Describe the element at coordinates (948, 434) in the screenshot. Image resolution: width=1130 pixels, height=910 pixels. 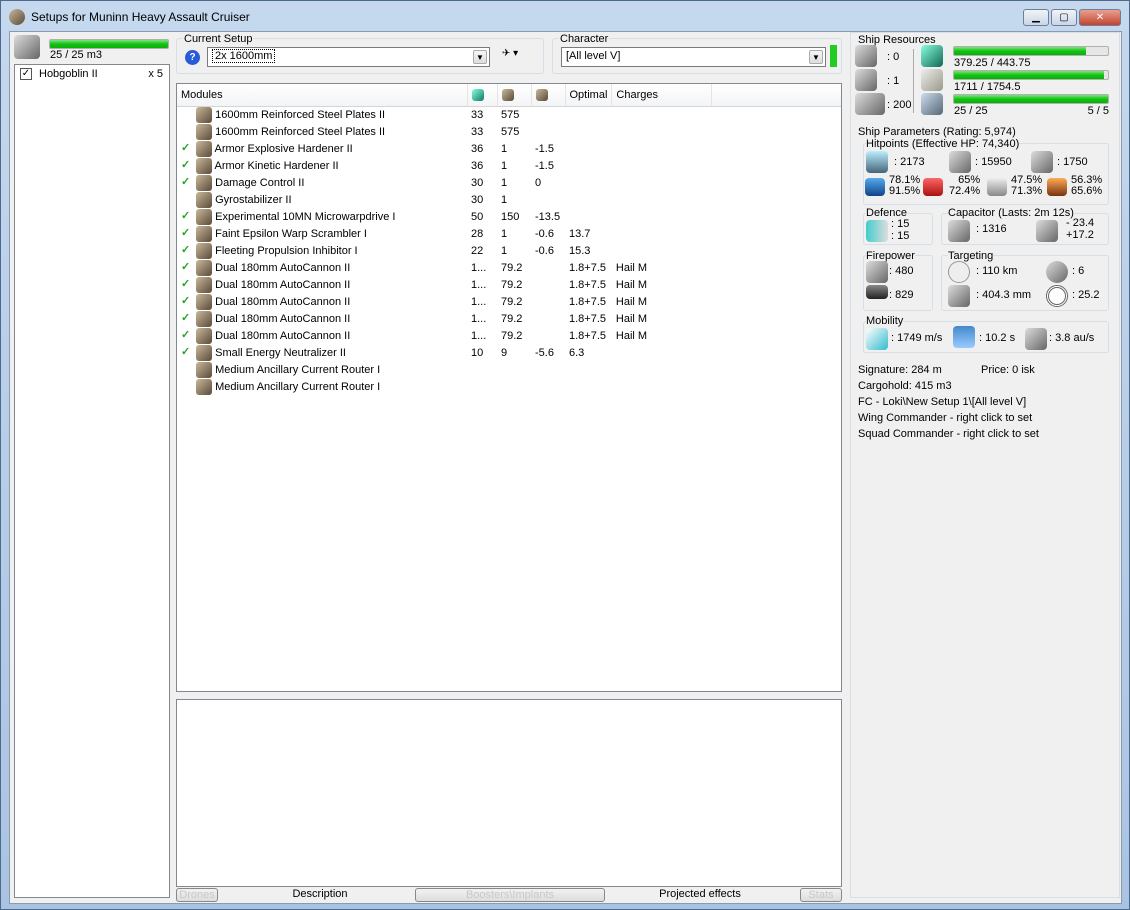
I see `squad-commander: Squad Commander - right click to set` at that location.